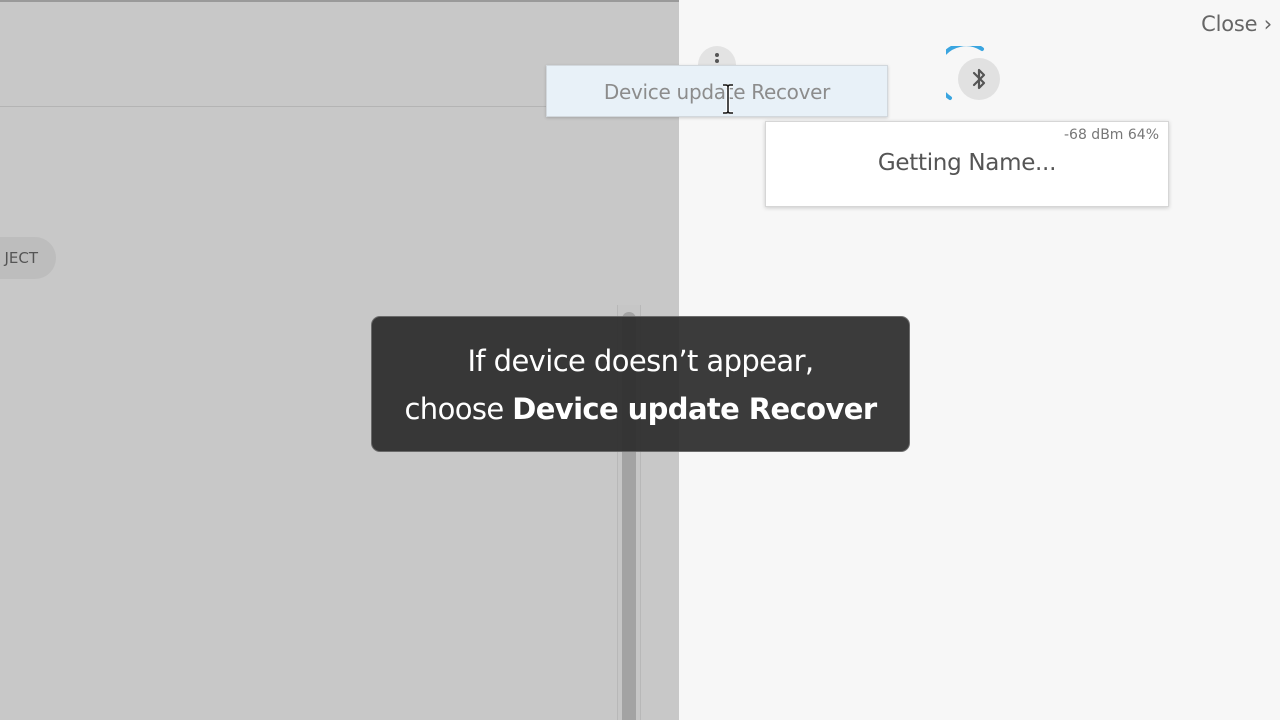 This screenshot has width=1280, height=720. I want to click on close-button: Close ›, so click(1236, 24).